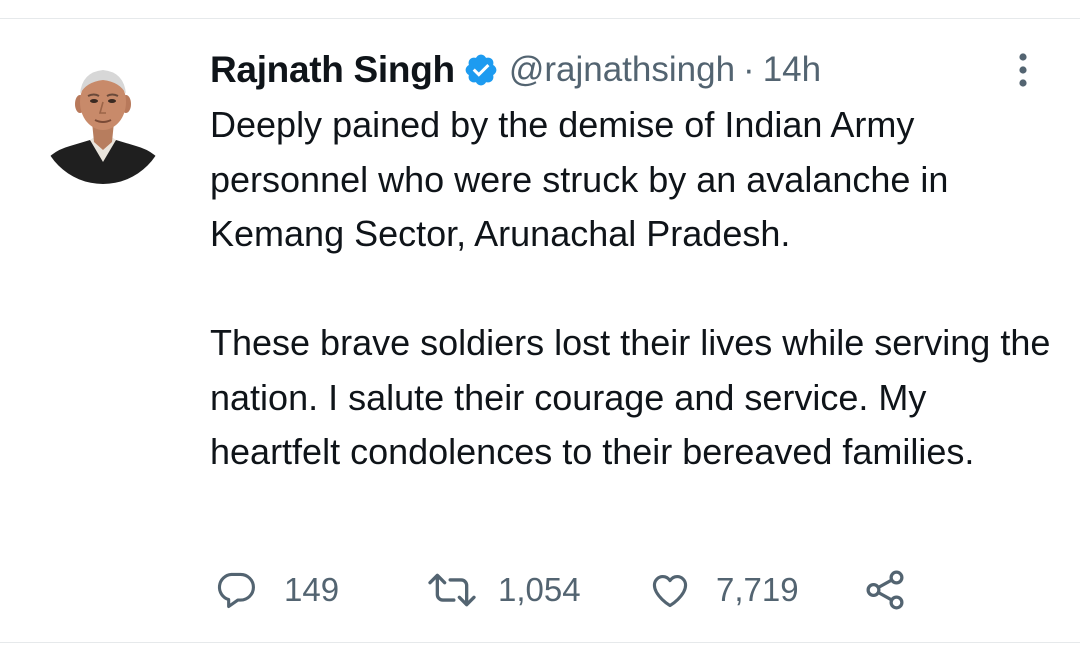  Describe the element at coordinates (452, 590) in the screenshot. I see `retweet-icon` at that location.